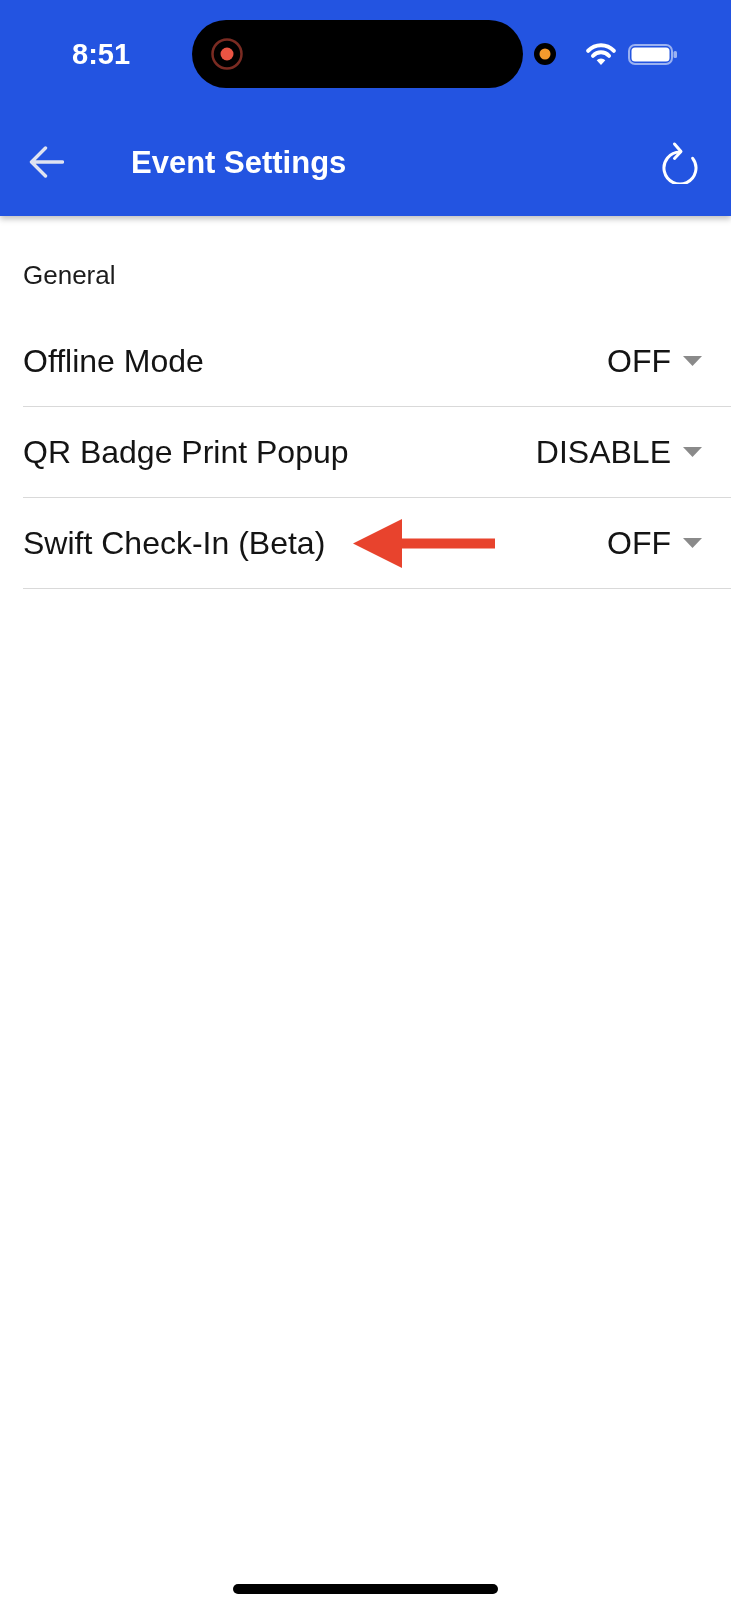 This screenshot has width=731, height=1604. What do you see at coordinates (101, 54) in the screenshot?
I see `status-time: 8:51` at bounding box center [101, 54].